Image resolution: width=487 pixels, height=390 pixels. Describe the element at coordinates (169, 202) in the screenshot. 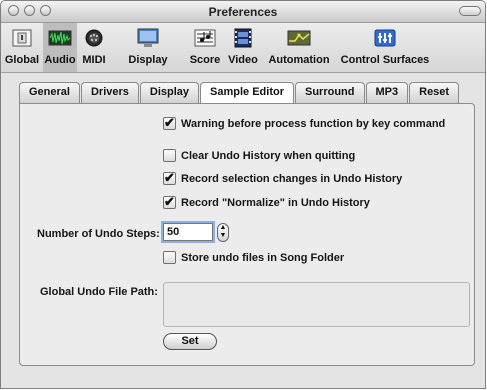

I see `record-normalize-checkbox` at that location.